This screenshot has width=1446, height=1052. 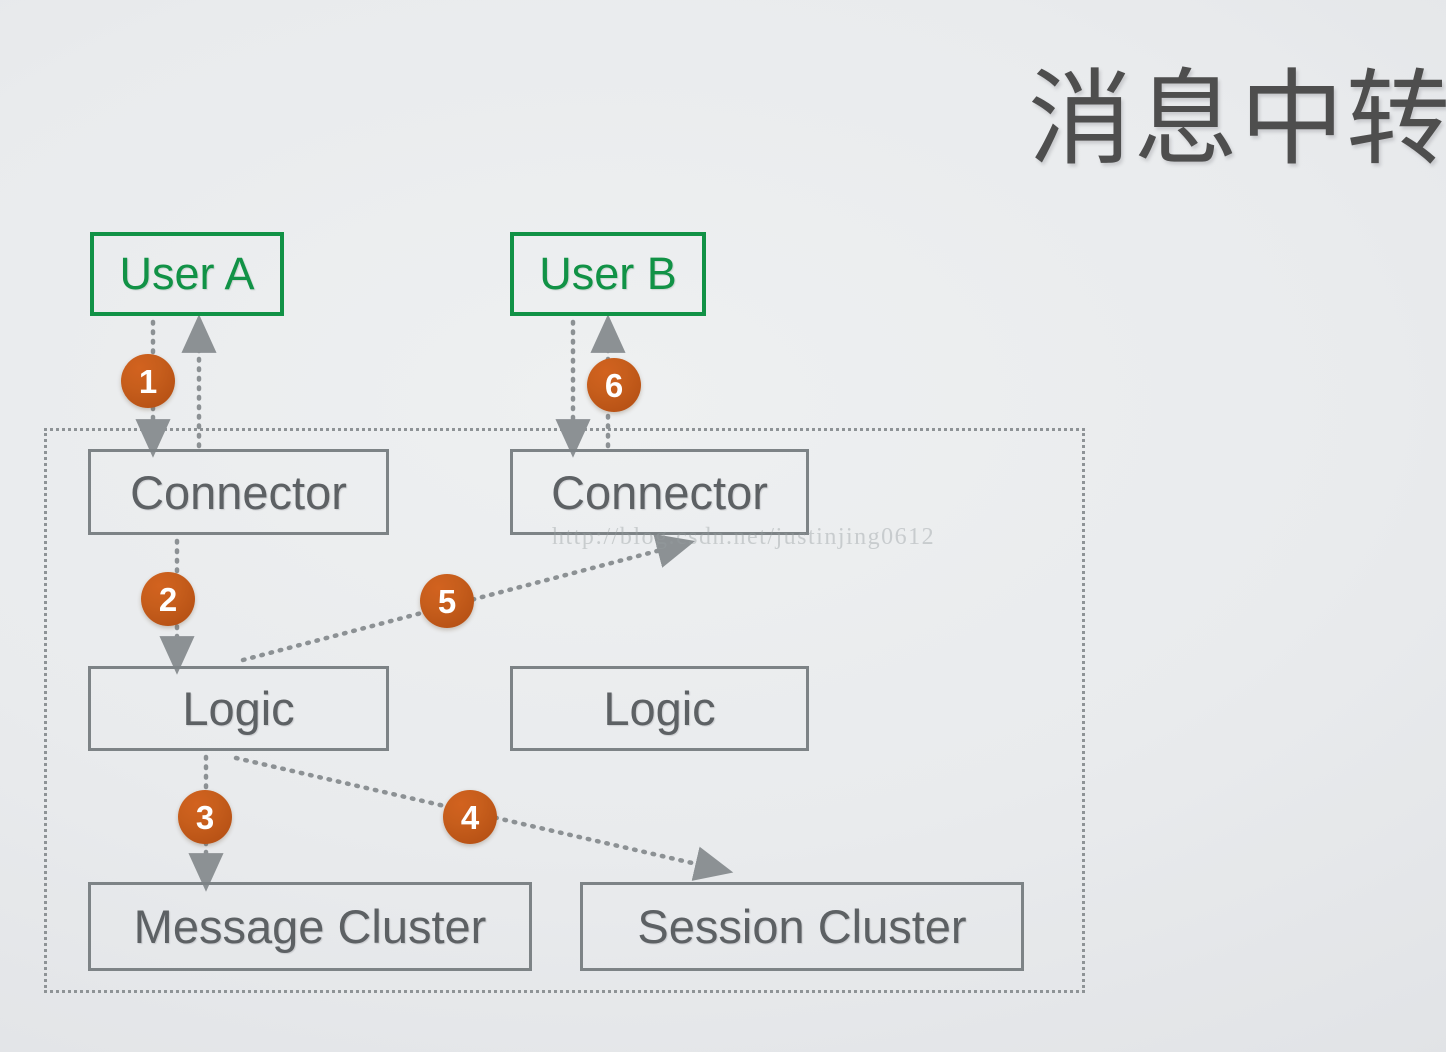 I want to click on watermark: http://blog.csdn.net/justinjing0612, so click(x=744, y=537).